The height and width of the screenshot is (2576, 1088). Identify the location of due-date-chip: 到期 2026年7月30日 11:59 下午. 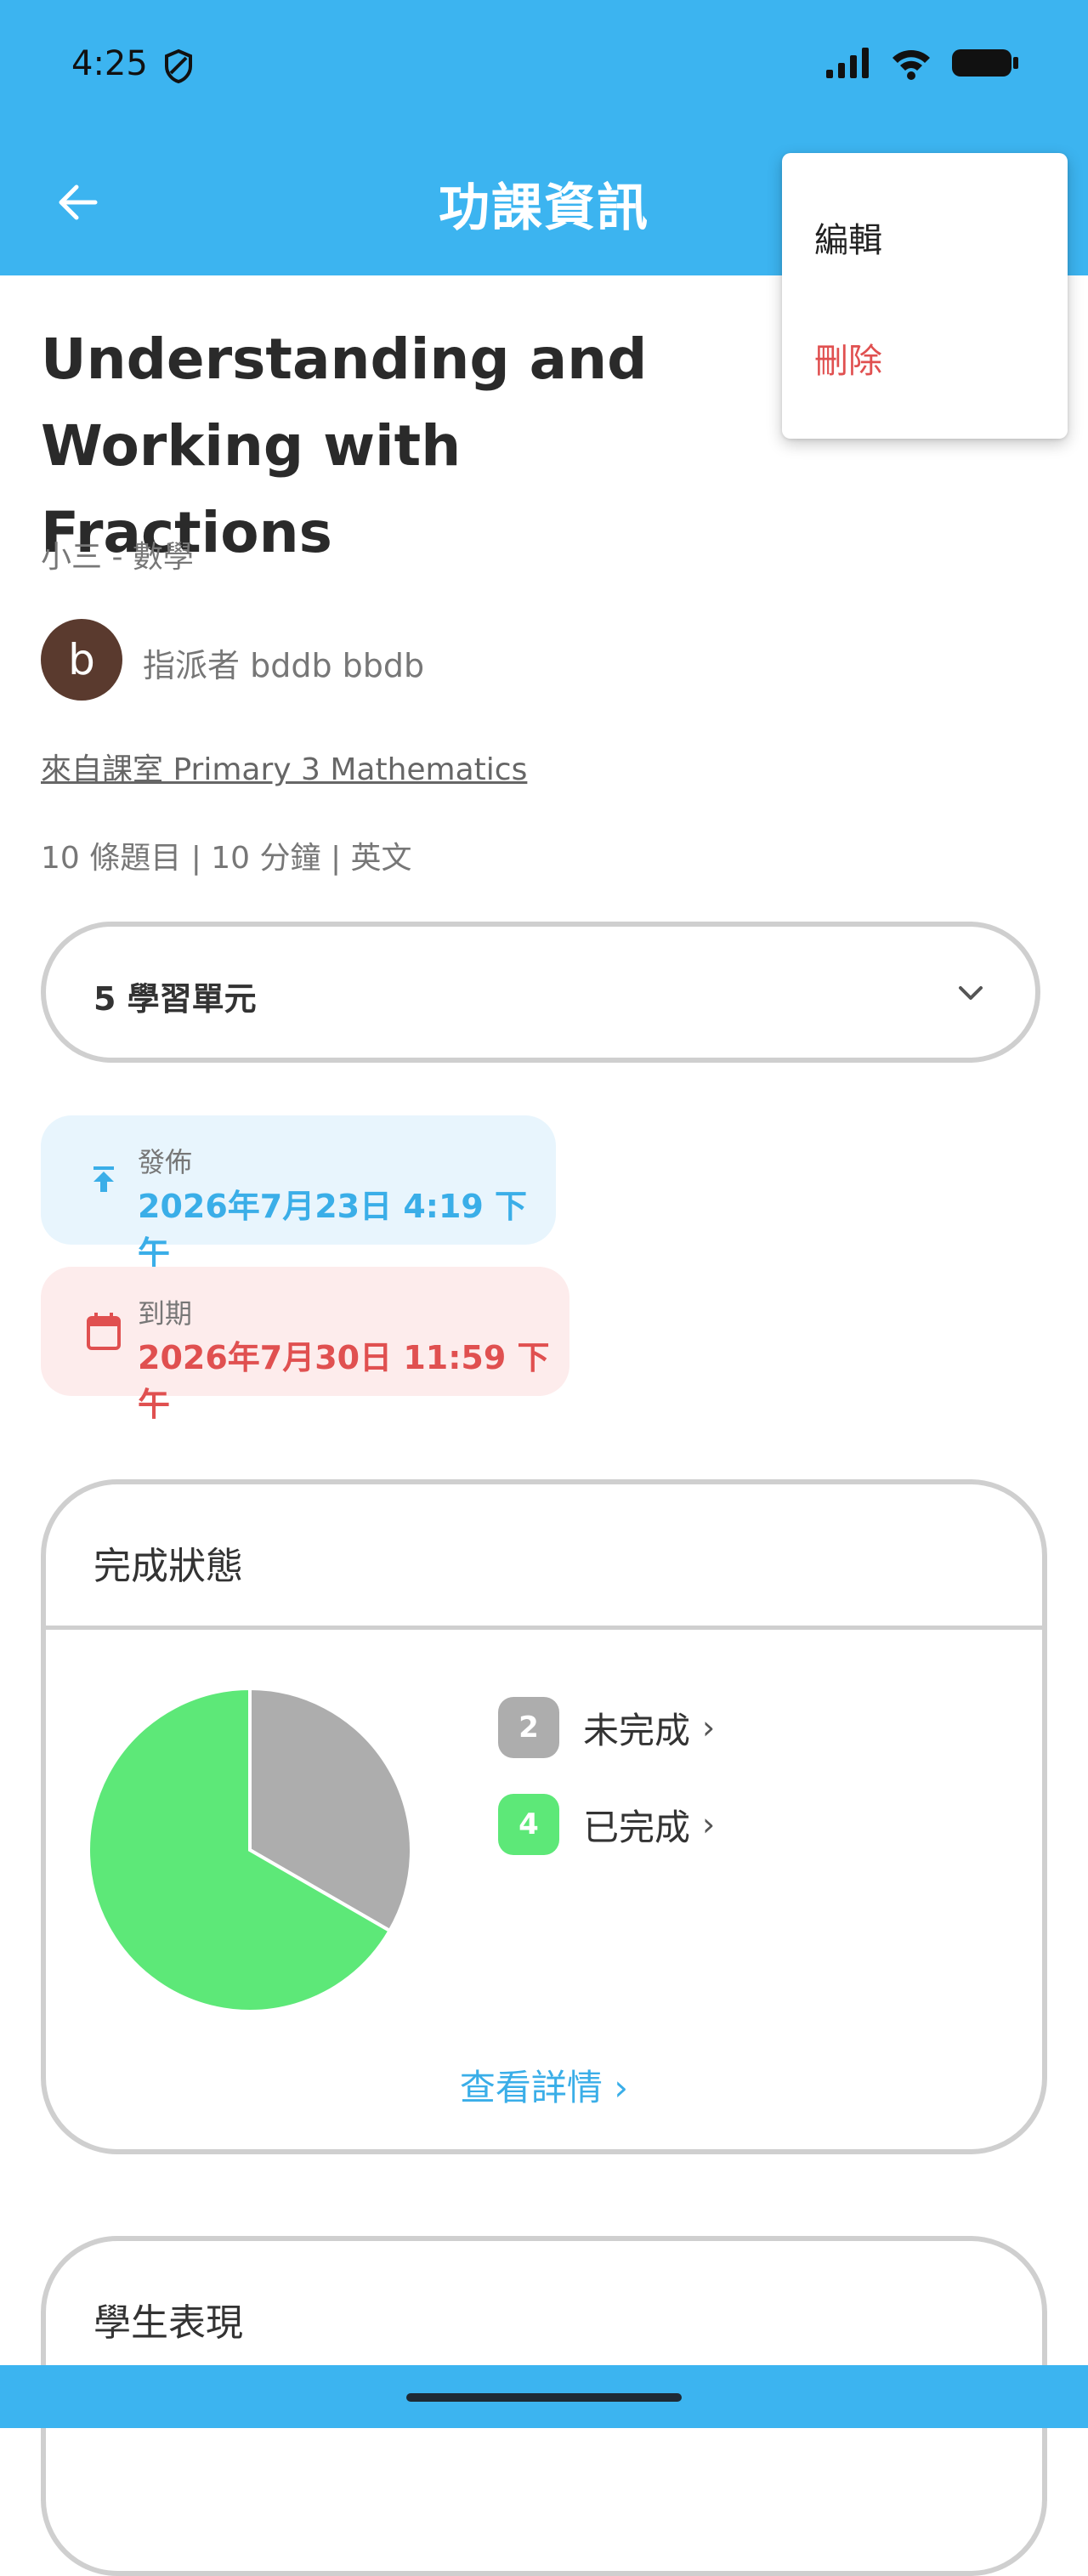
(305, 1345).